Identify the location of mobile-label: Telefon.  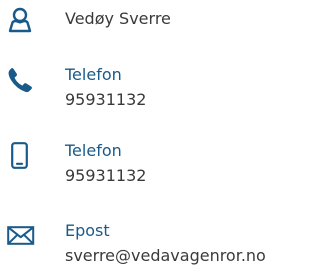
(93, 150).